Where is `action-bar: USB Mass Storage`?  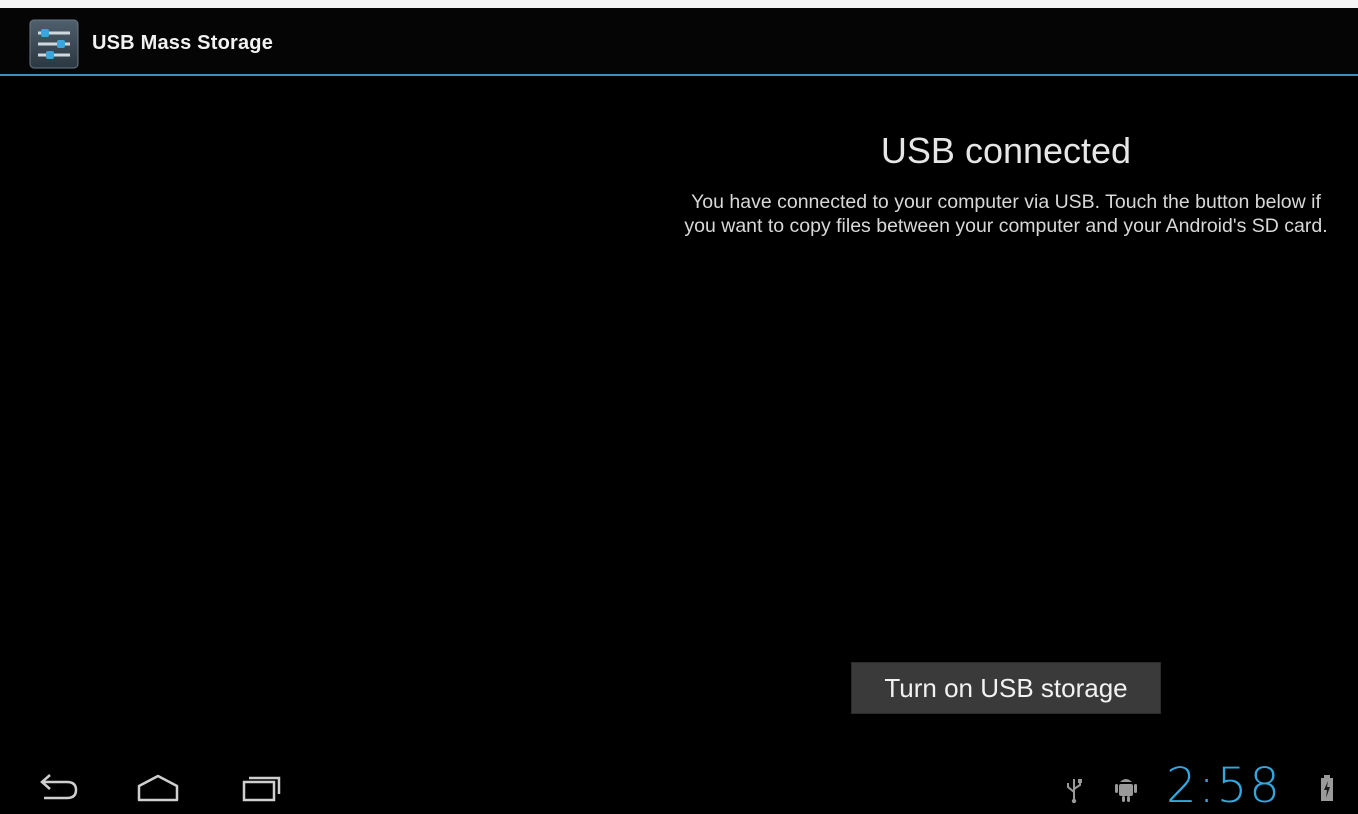 action-bar: USB Mass Storage is located at coordinates (679, 42).